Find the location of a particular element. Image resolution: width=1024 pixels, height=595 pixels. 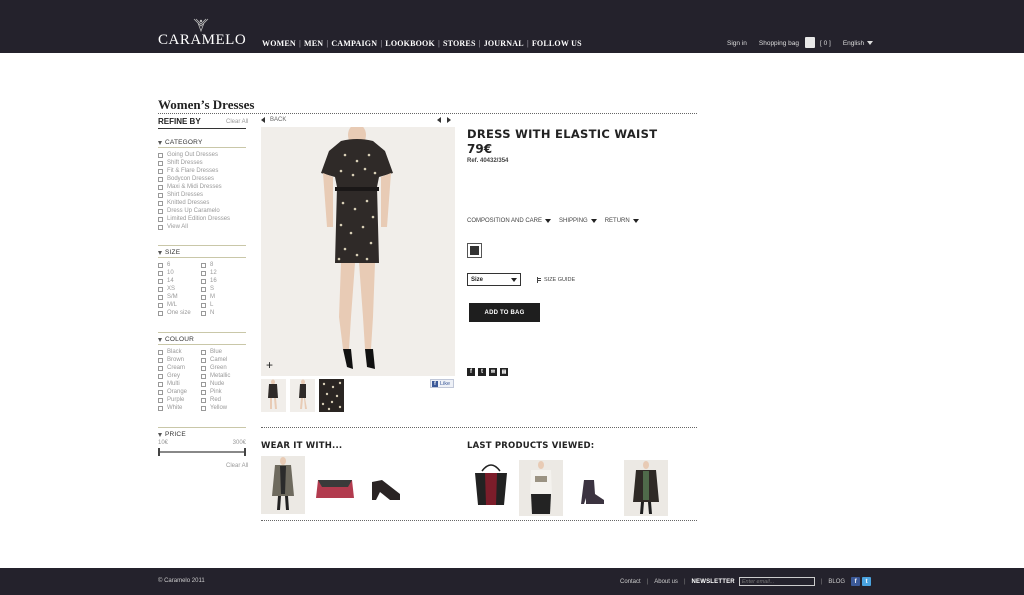

price-slider is located at coordinates (202, 452).